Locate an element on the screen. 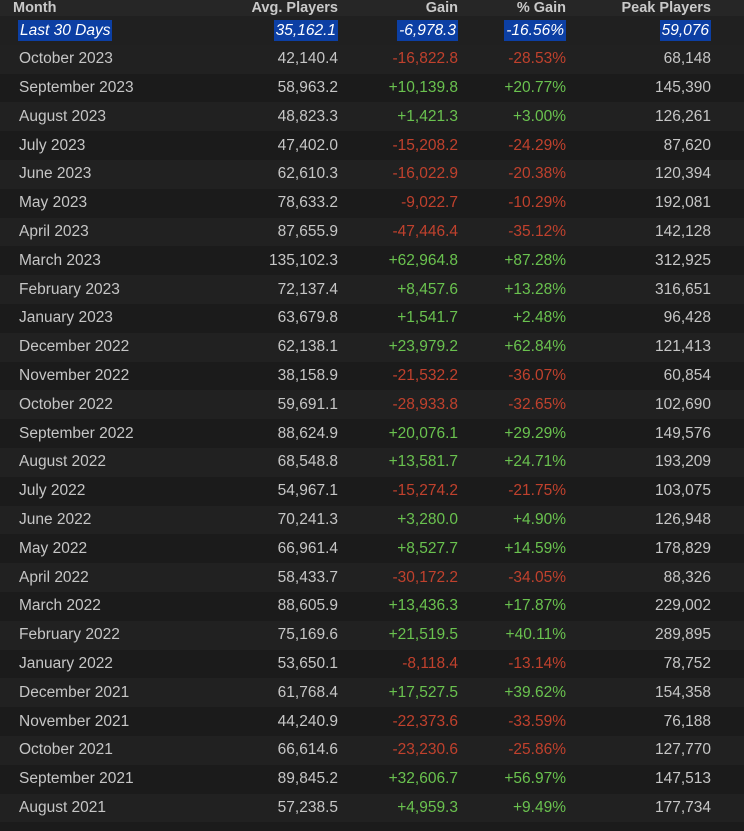 This screenshot has width=744, height=831. cell-month: February 2023 is located at coordinates (113, 289).